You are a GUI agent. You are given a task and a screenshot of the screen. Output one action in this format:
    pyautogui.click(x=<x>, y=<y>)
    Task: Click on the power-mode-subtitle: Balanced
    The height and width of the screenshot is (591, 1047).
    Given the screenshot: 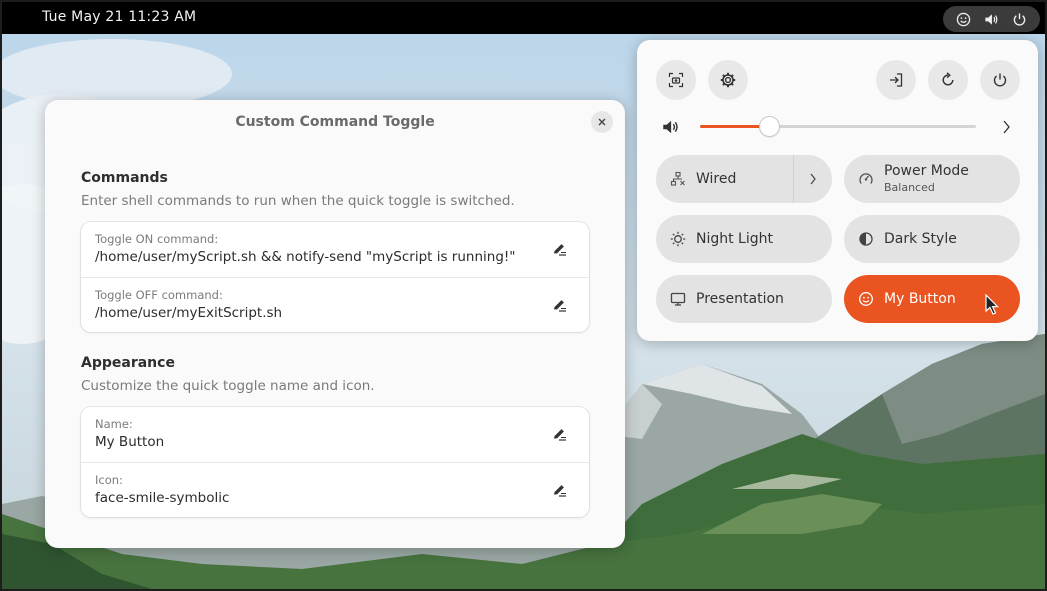 What is the action you would take?
    pyautogui.click(x=909, y=187)
    